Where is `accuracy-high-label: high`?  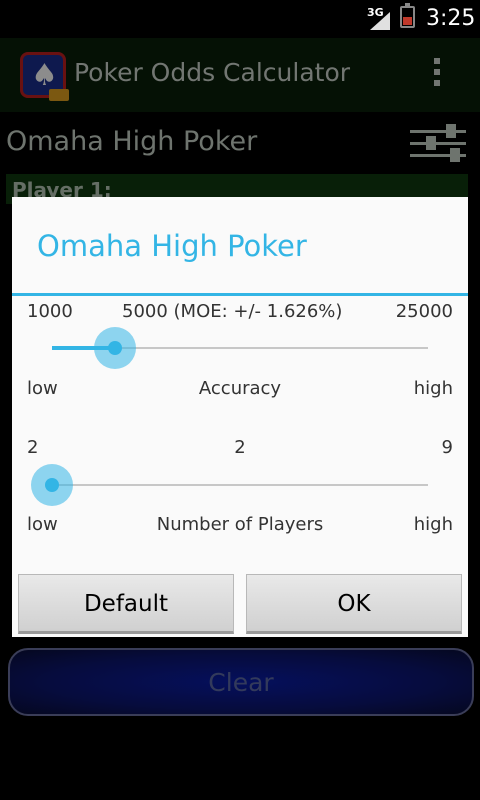
accuracy-high-label: high is located at coordinates (433, 388).